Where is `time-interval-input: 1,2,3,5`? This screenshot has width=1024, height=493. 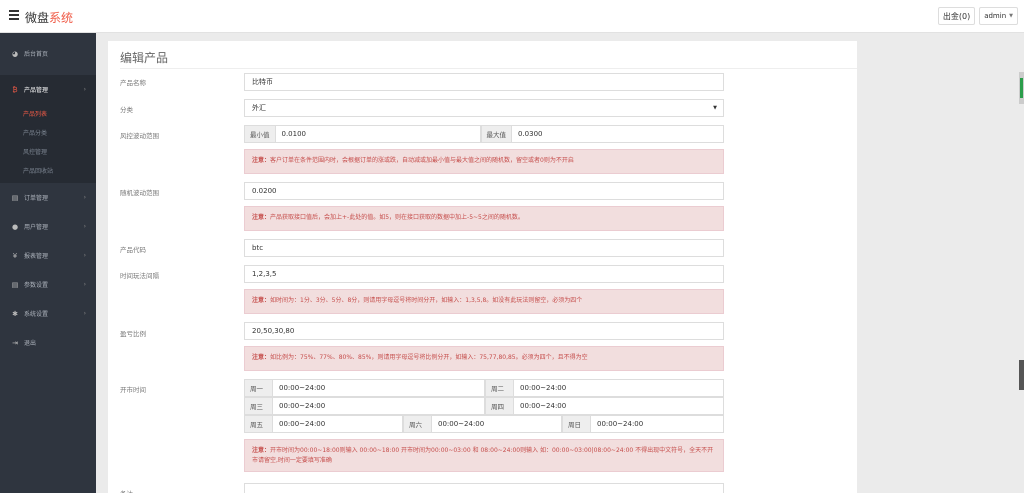 time-interval-input: 1,2,3,5 is located at coordinates (484, 274).